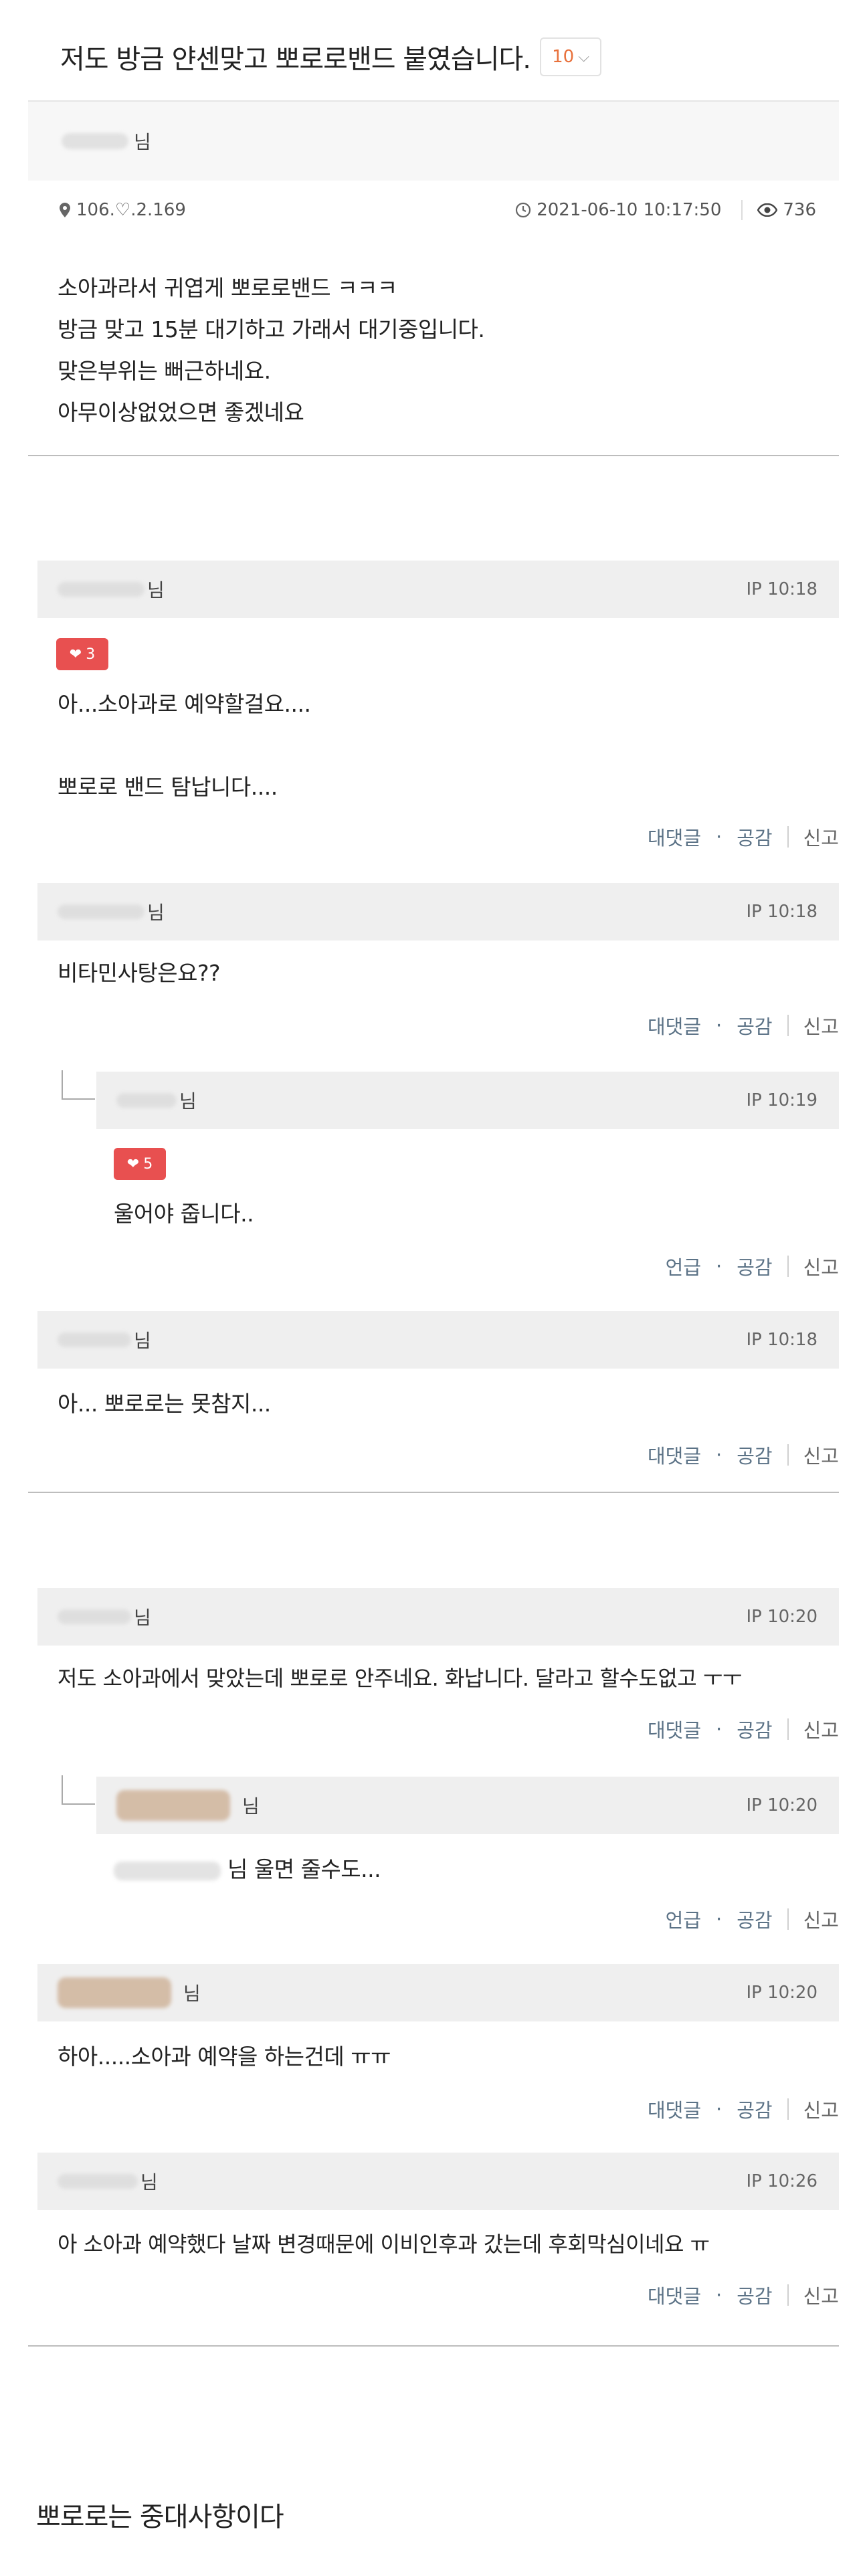  I want to click on comment-actions: 언급 · 공감 신고, so click(752, 1919).